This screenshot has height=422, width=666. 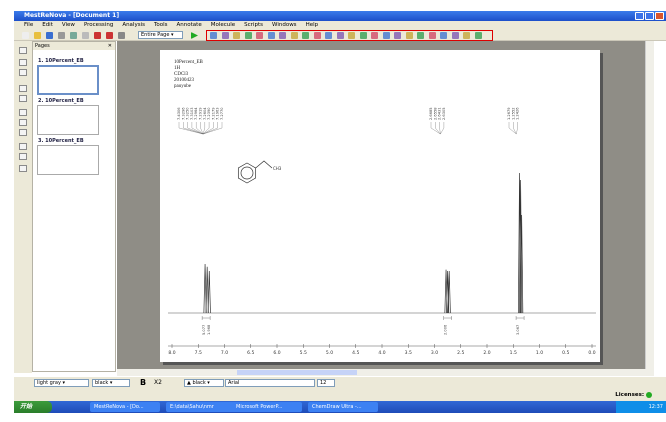 What do you see at coordinates (111, 383) in the screenshot?
I see `line-color-select: black ▾` at bounding box center [111, 383].